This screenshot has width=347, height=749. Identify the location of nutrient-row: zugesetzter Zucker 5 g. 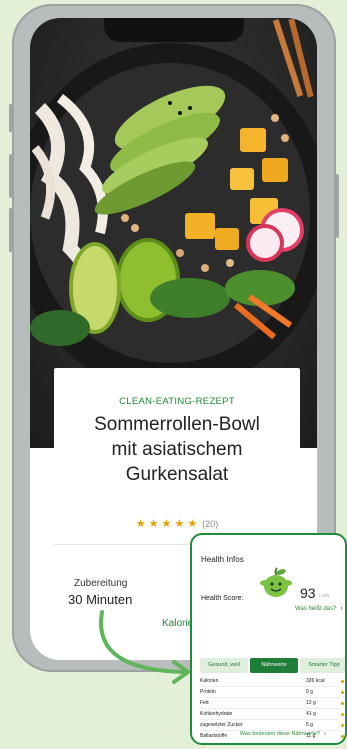
(272, 725).